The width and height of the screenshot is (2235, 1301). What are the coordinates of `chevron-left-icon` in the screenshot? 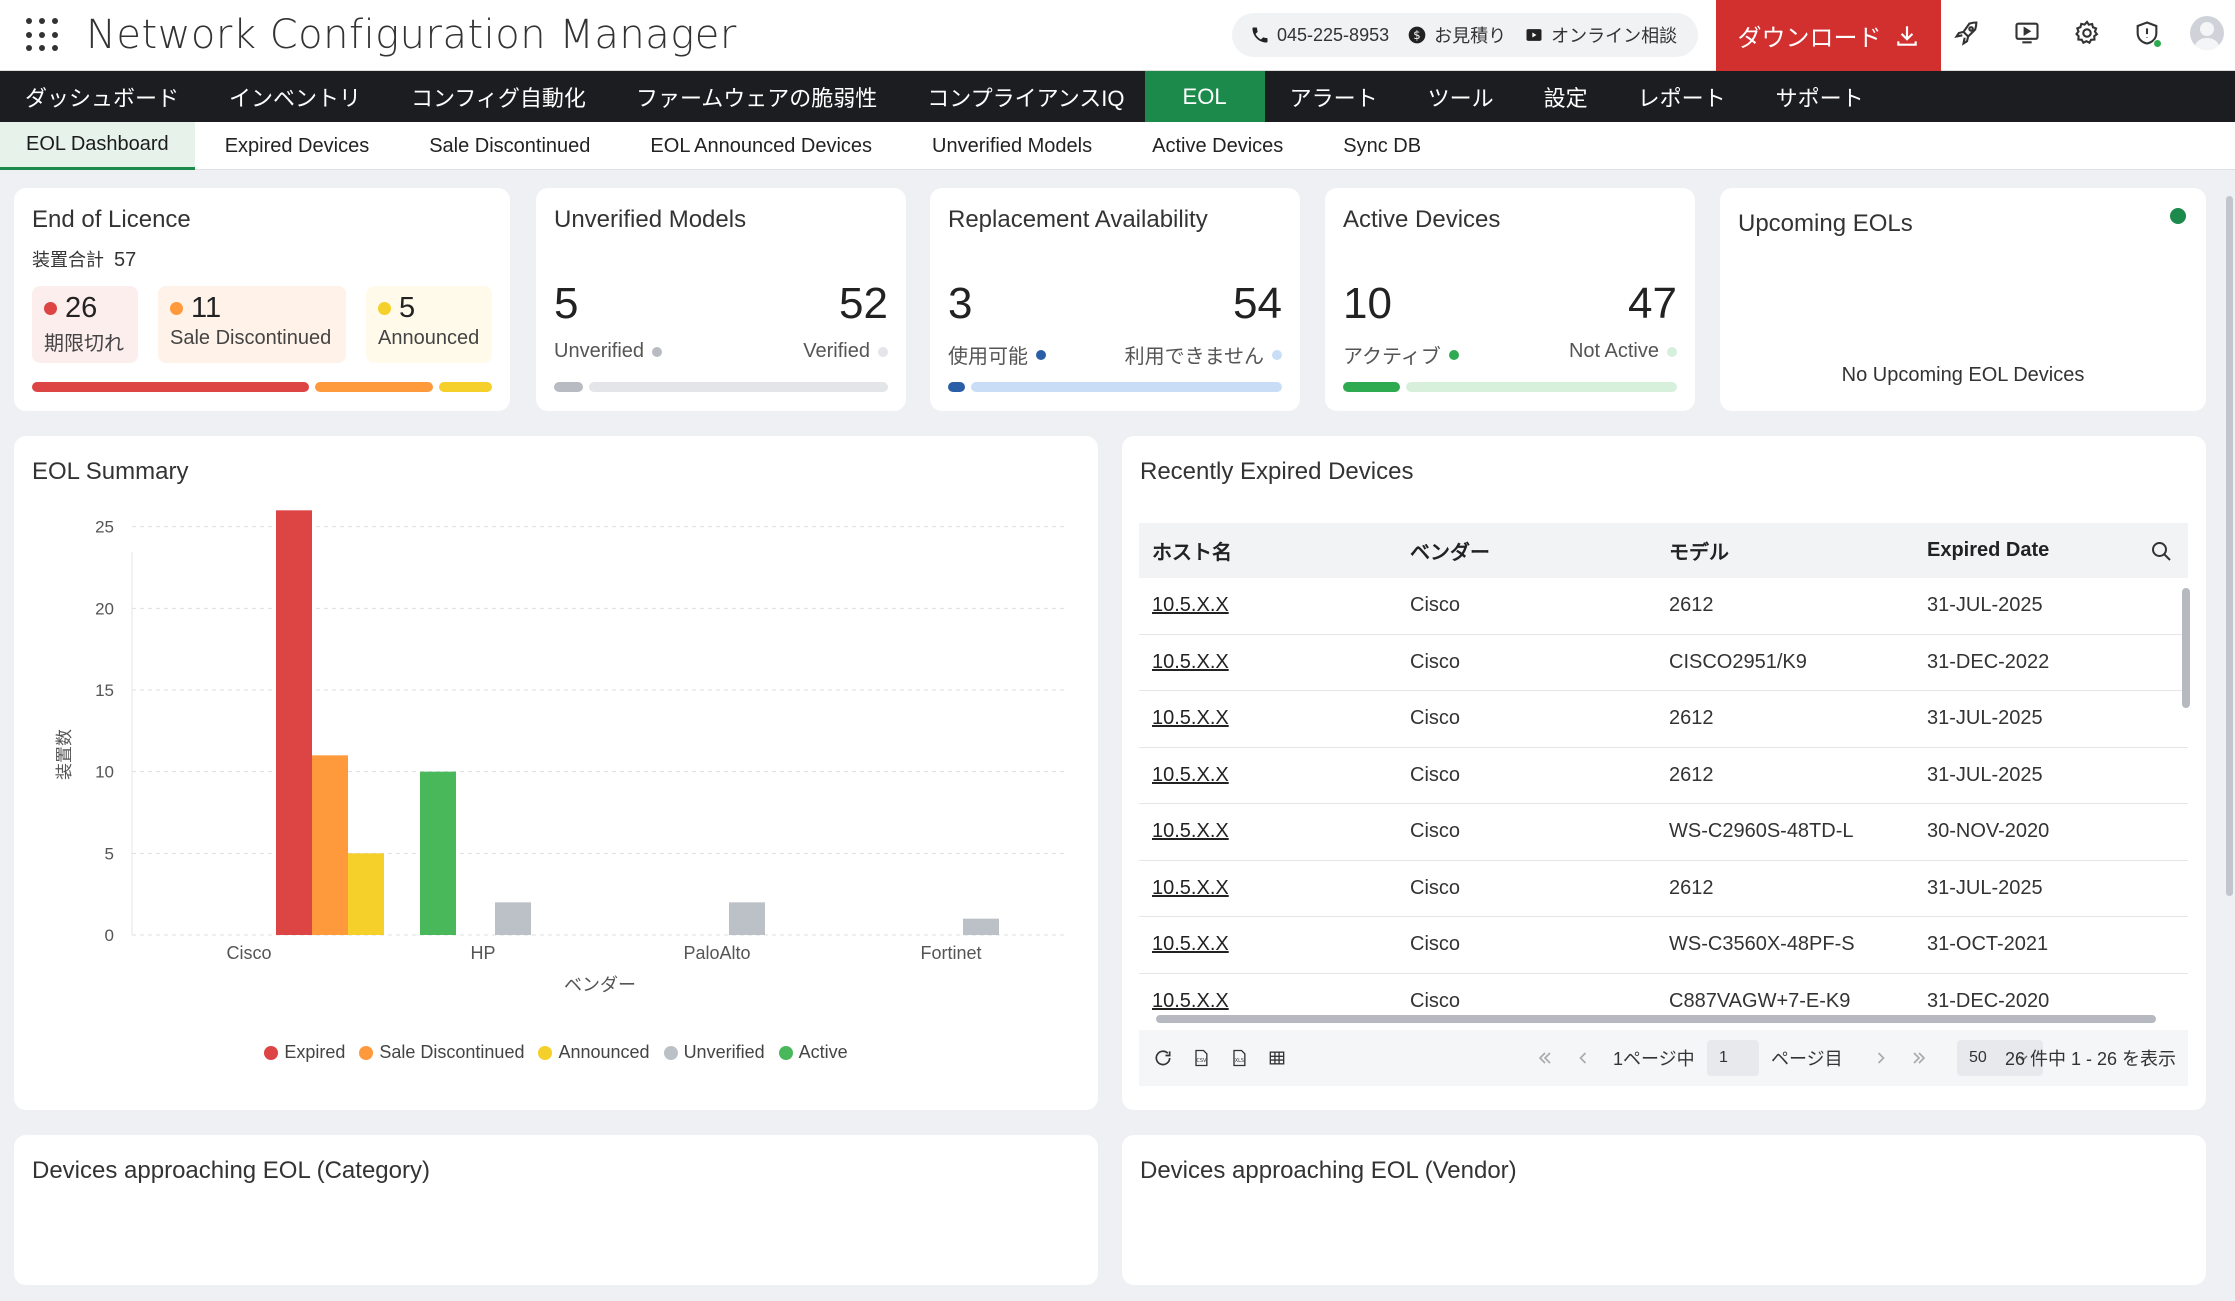 It's located at (1583, 1058).